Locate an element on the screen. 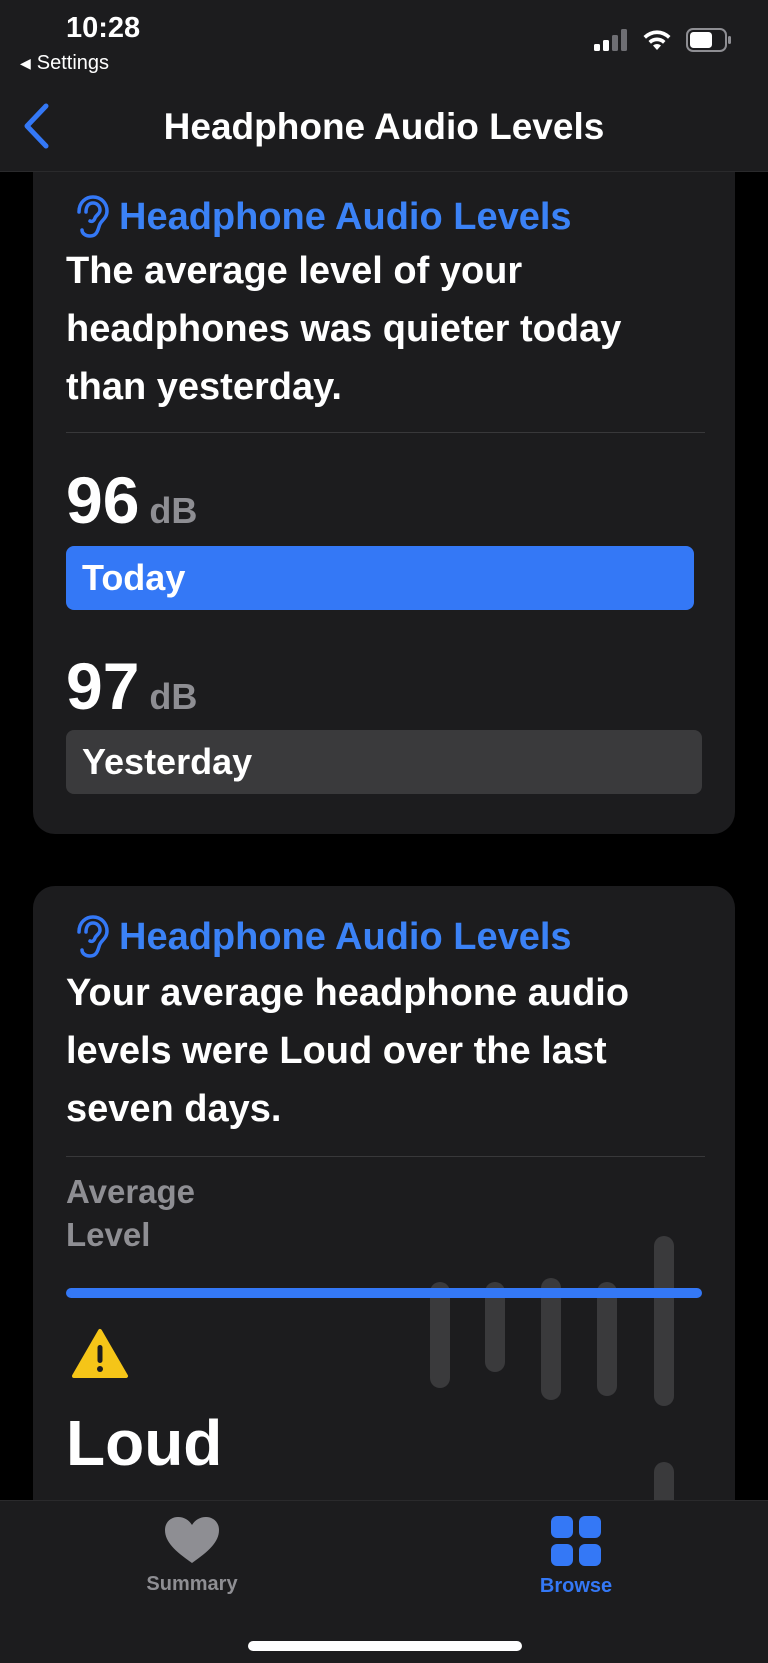 This screenshot has width=768, height=1663. back-to-app-link: ◀ Settings is located at coordinates (64, 63).